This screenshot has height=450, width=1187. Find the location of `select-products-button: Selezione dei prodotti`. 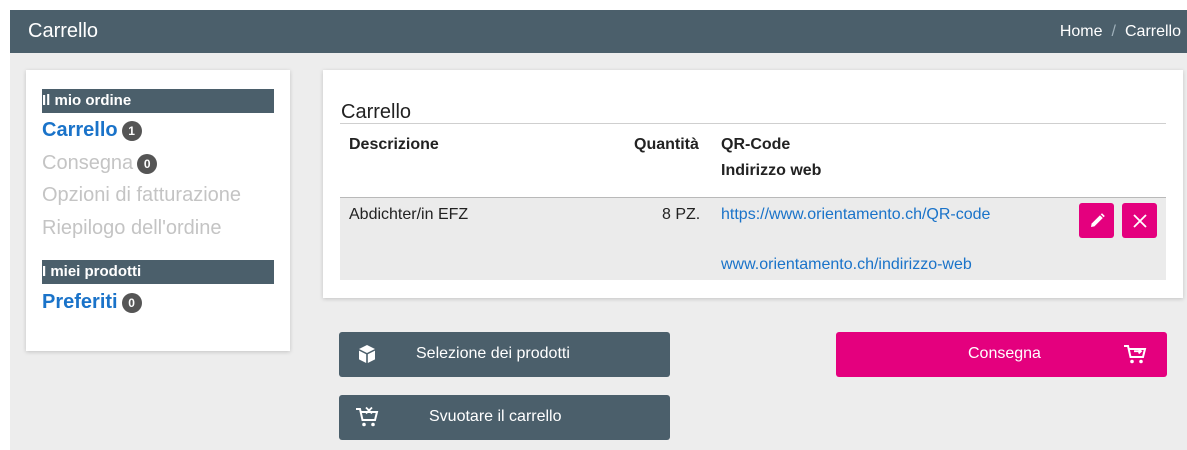

select-products-button: Selezione dei prodotti is located at coordinates (504, 354).